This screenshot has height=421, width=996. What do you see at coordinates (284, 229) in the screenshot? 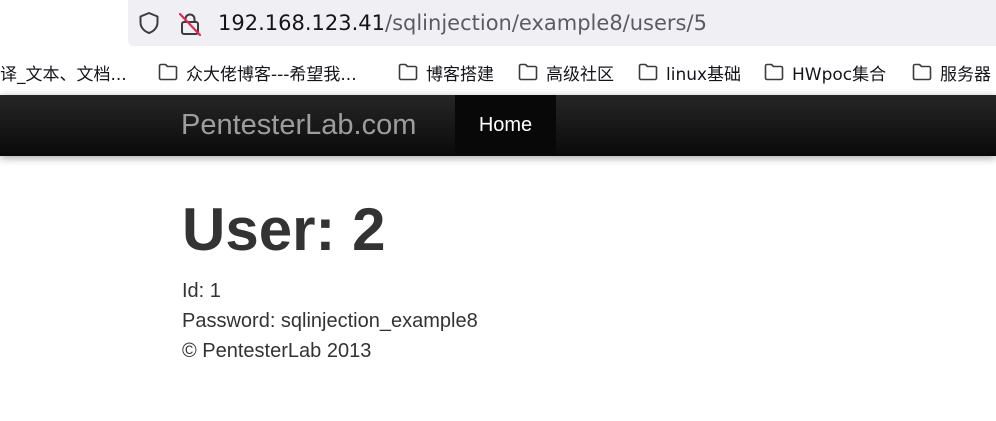
I see `page-title: User: 2` at bounding box center [284, 229].